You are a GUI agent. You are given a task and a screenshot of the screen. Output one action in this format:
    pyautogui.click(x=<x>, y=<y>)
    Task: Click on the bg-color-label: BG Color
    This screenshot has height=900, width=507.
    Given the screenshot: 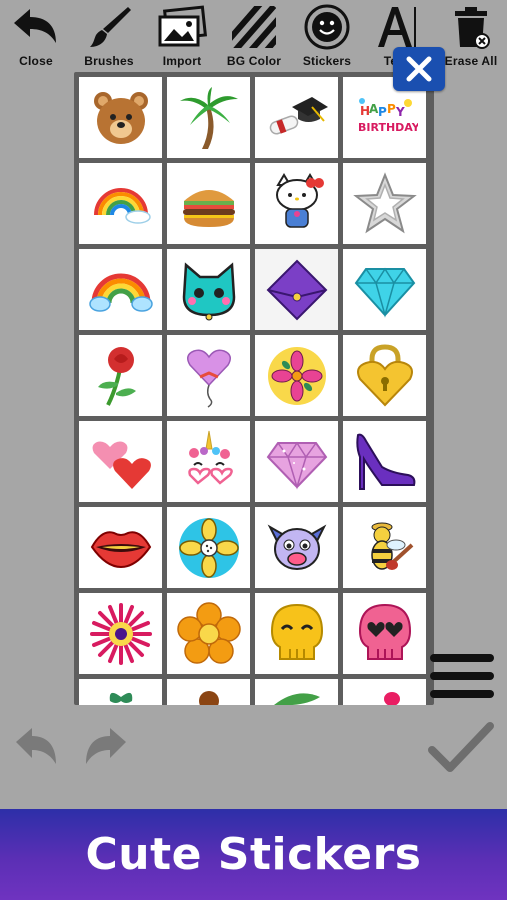 What is the action you would take?
    pyautogui.click(x=254, y=61)
    